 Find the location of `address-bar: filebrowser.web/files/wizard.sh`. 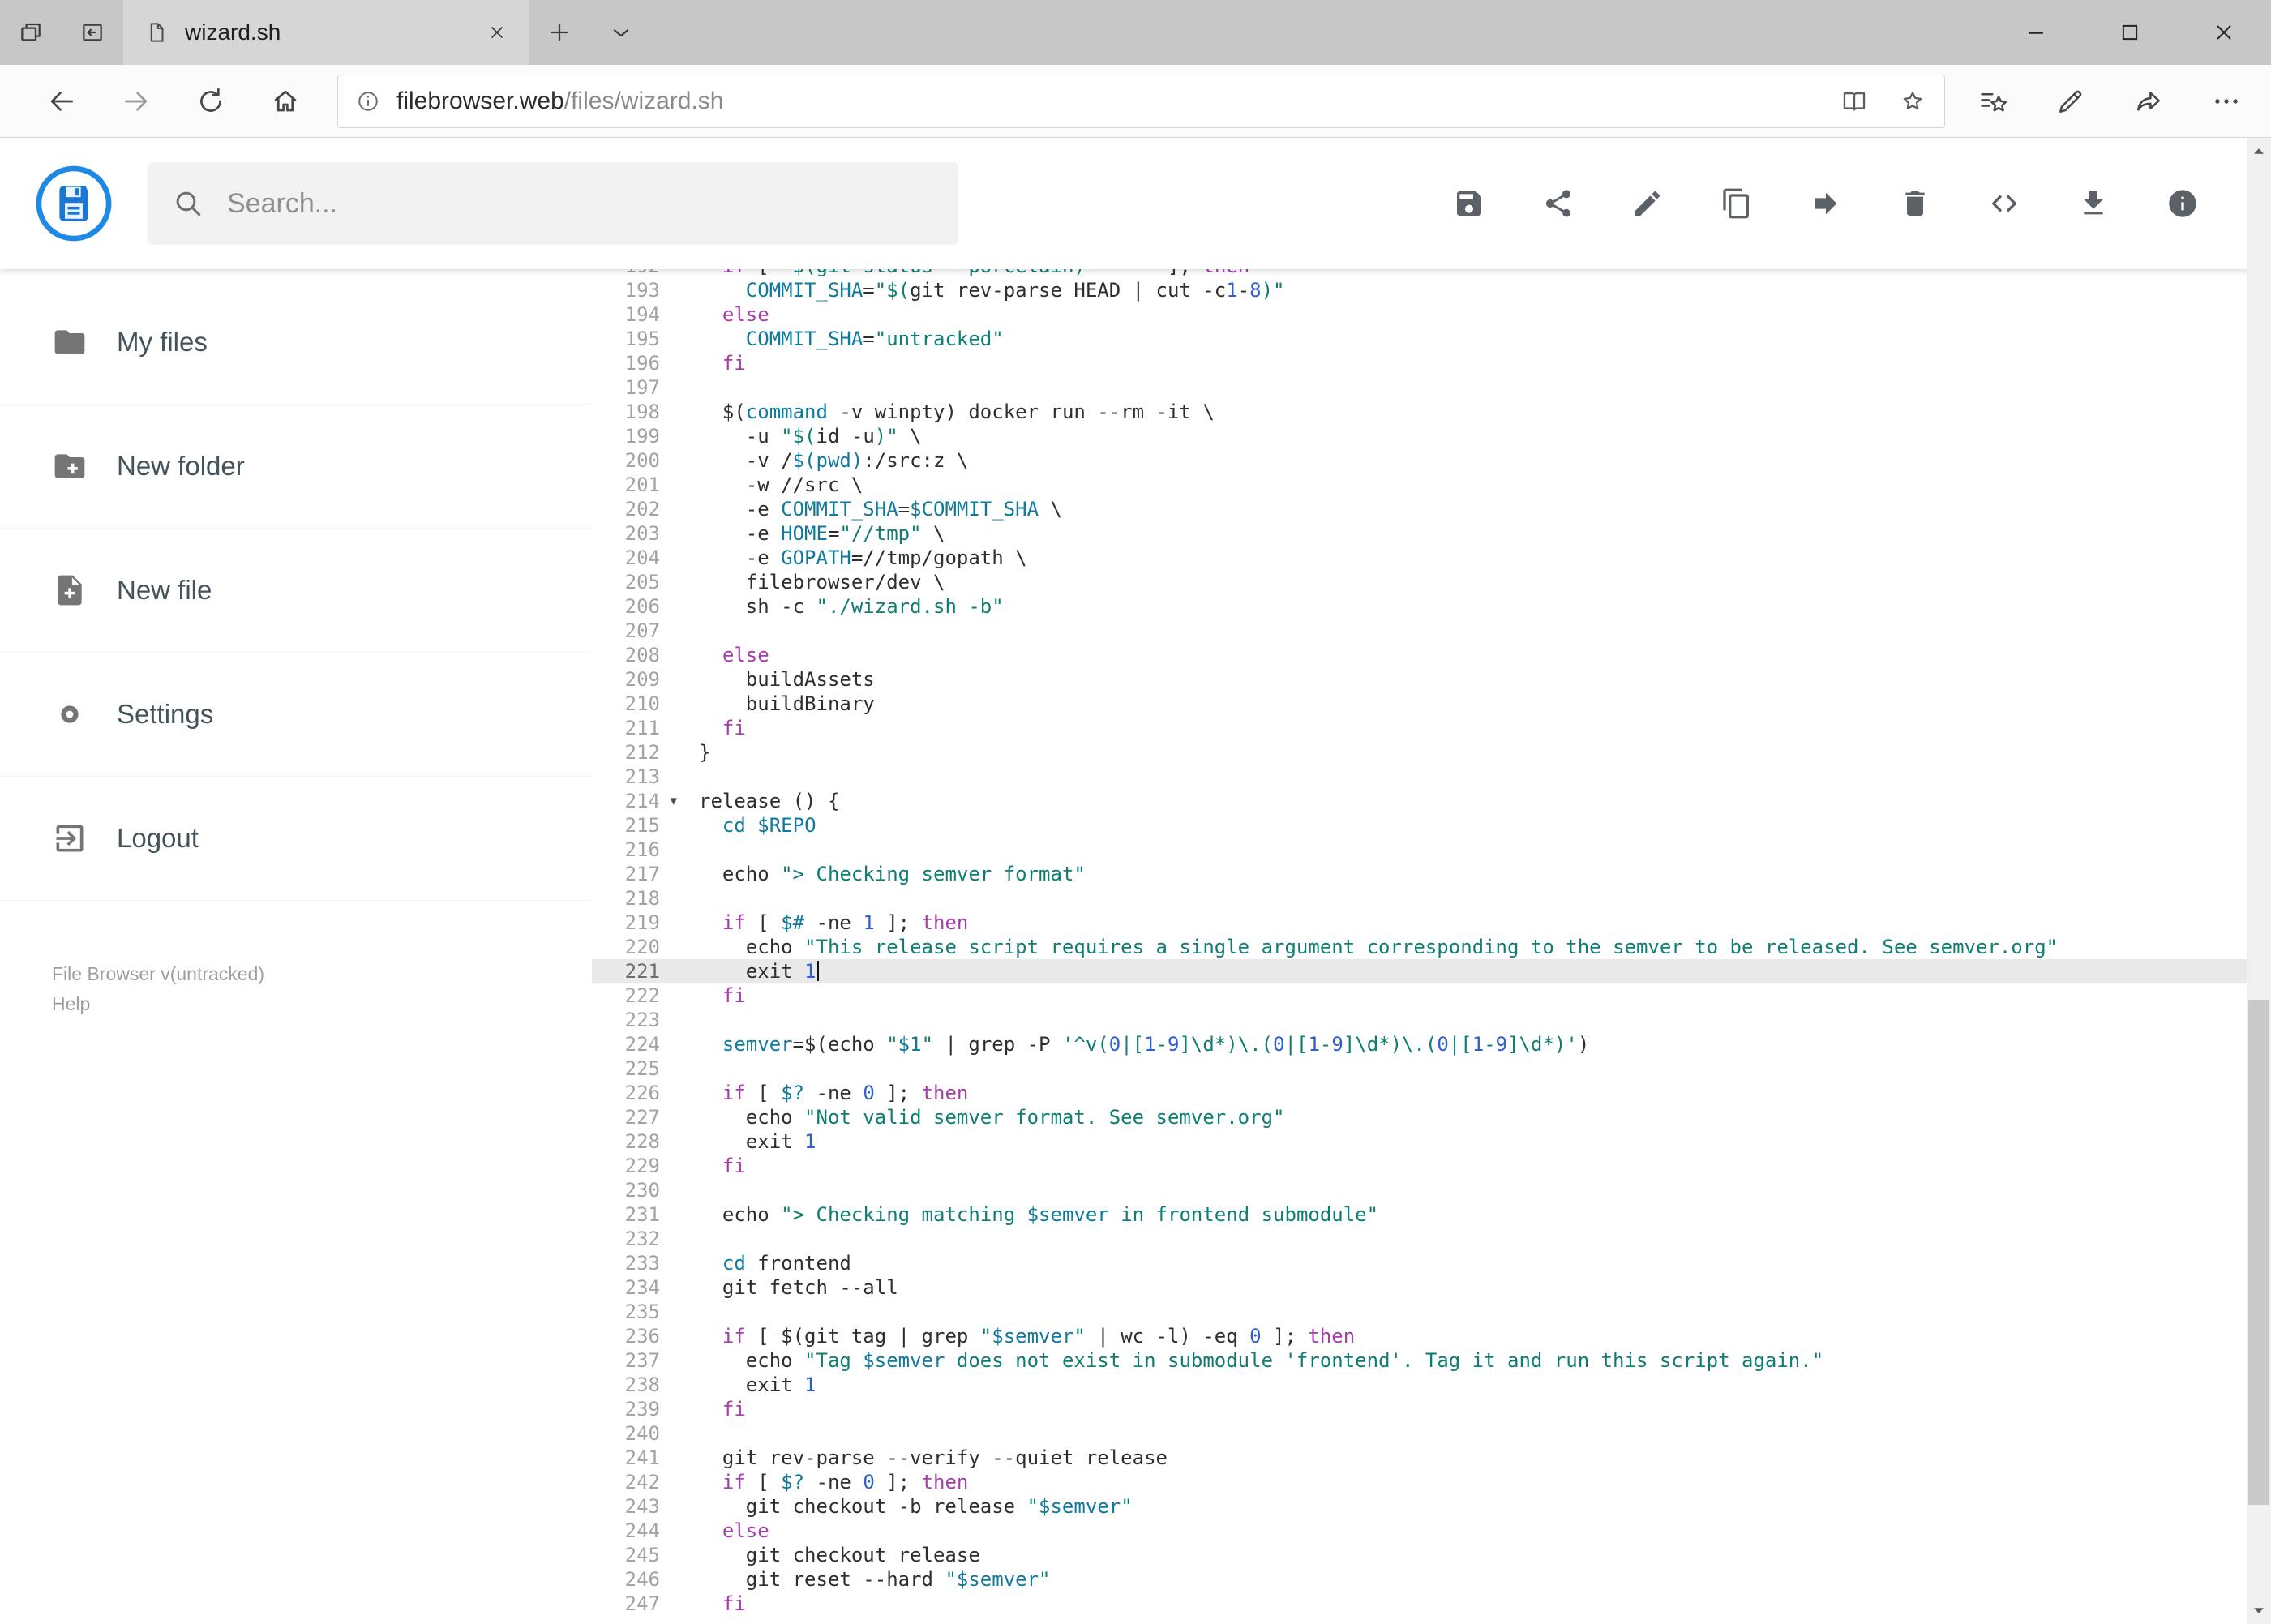

address-bar: filebrowser.web/files/wizard.sh is located at coordinates (1141, 101).